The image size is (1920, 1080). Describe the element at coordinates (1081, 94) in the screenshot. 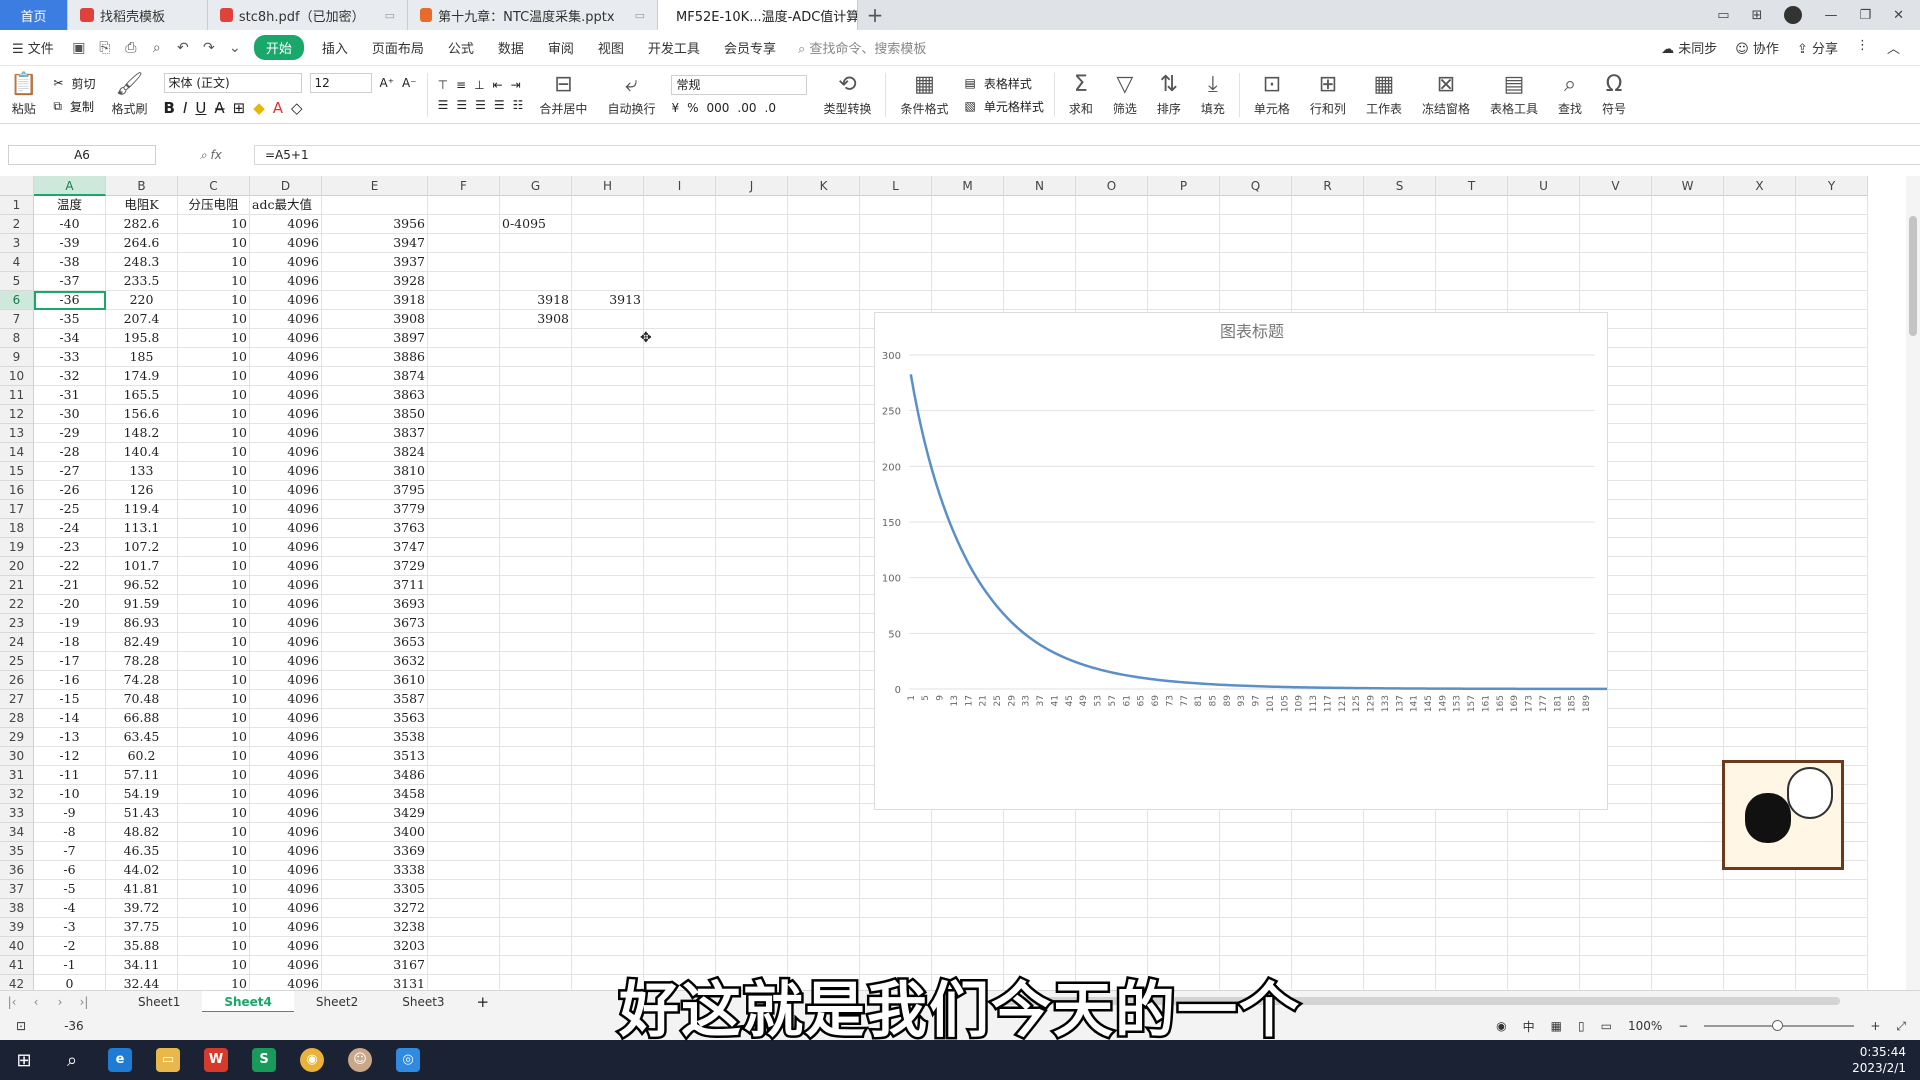

I see `sum-button: Σ 求和` at that location.